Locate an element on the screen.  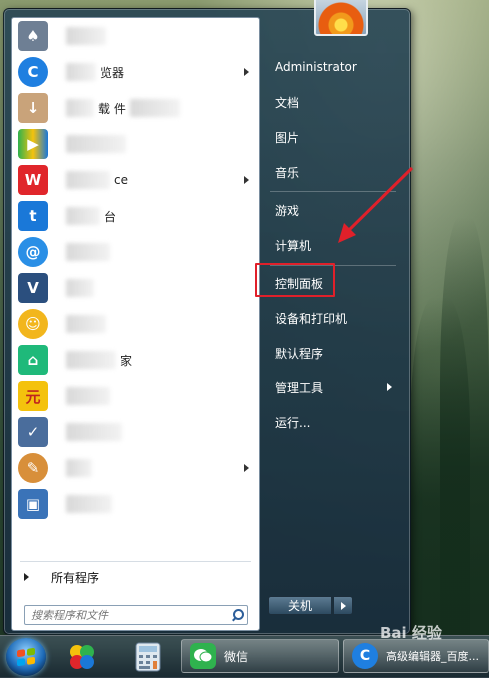
shutdown-options-button is located at coordinates (343, 605).